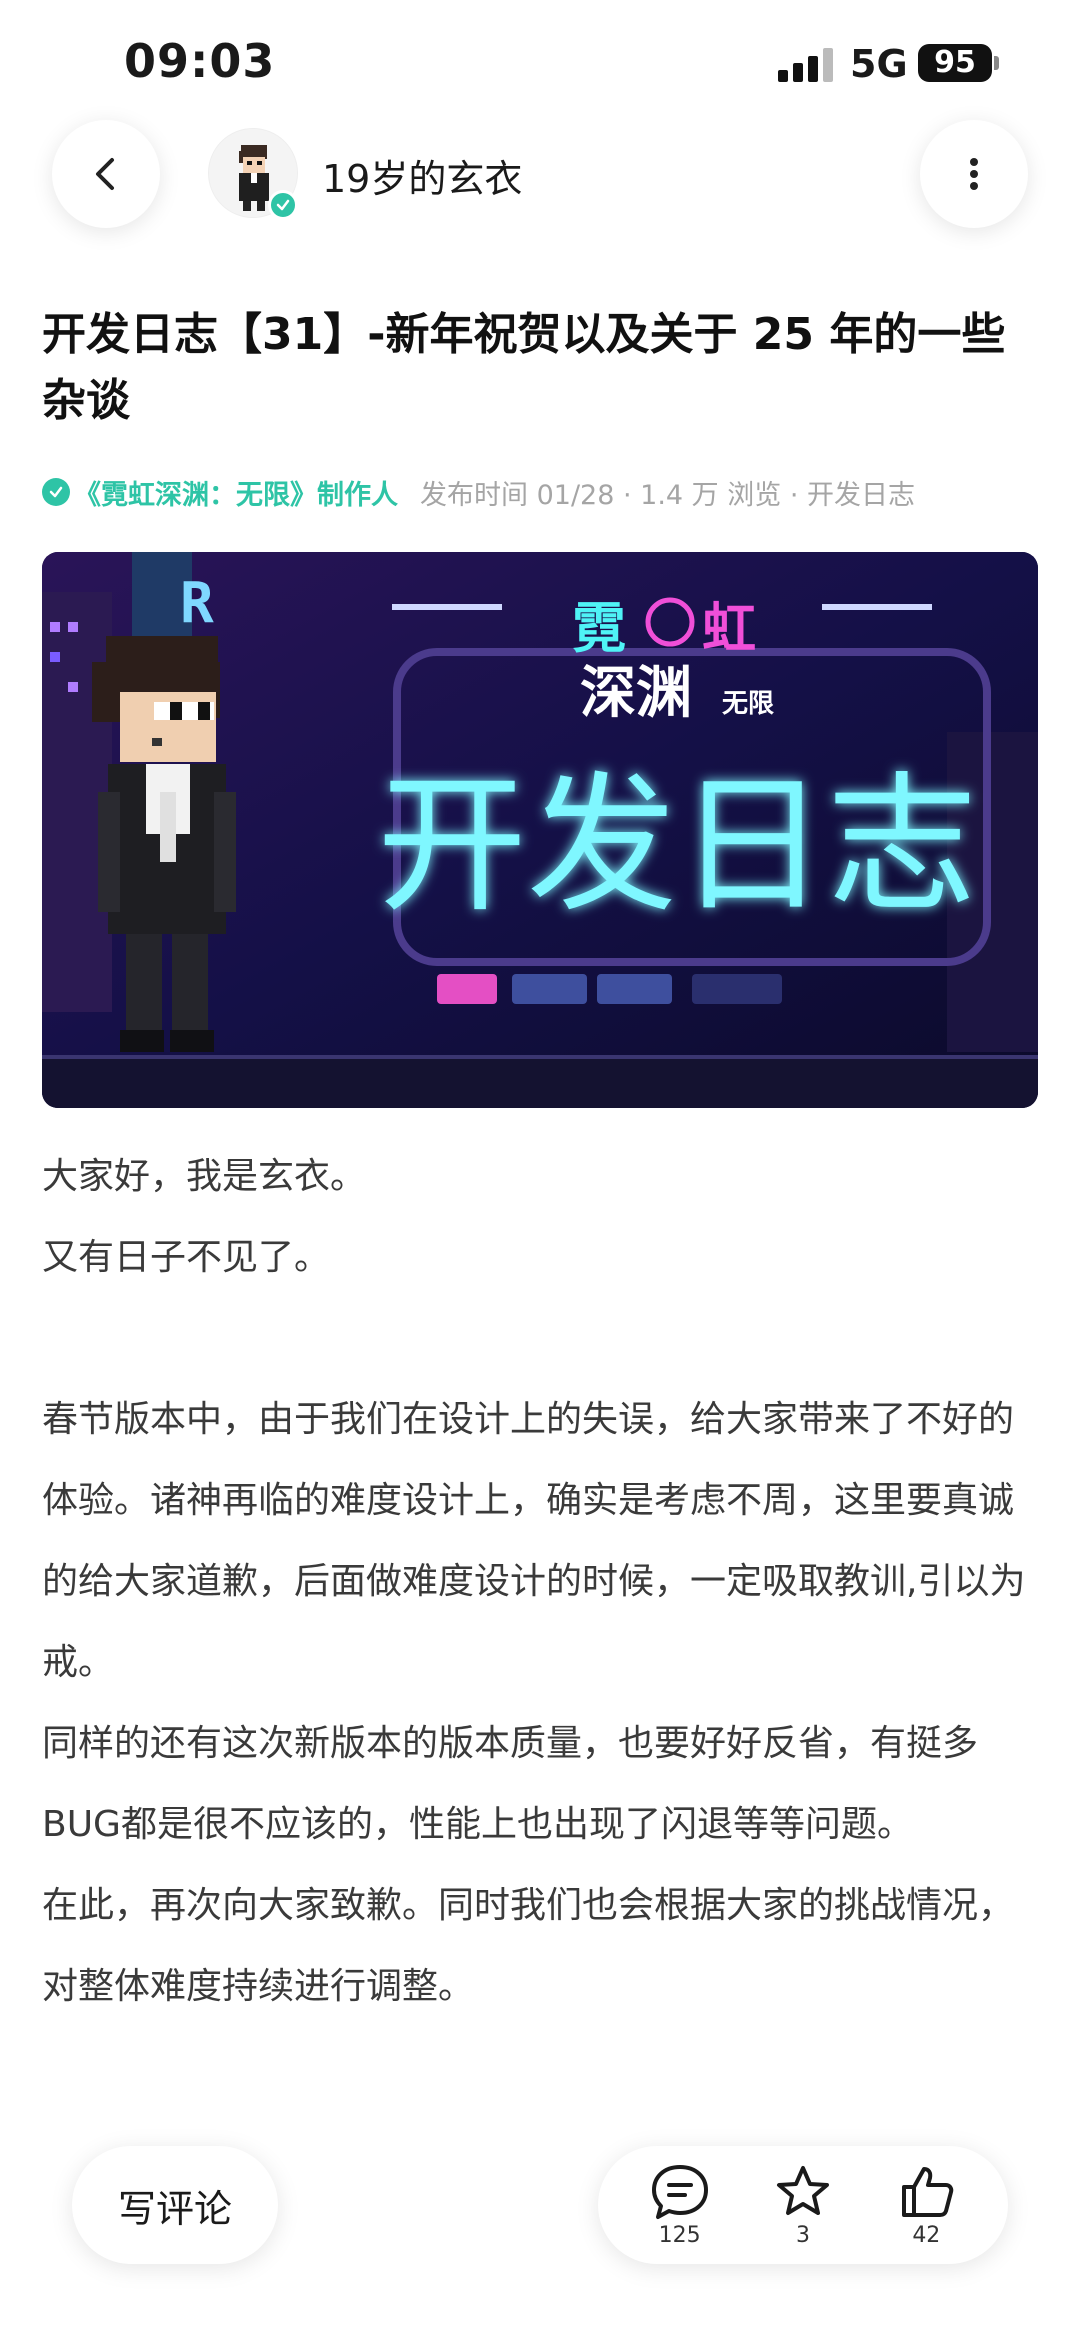 The width and height of the screenshot is (1080, 2337). I want to click on battery-level: 95, so click(955, 62).